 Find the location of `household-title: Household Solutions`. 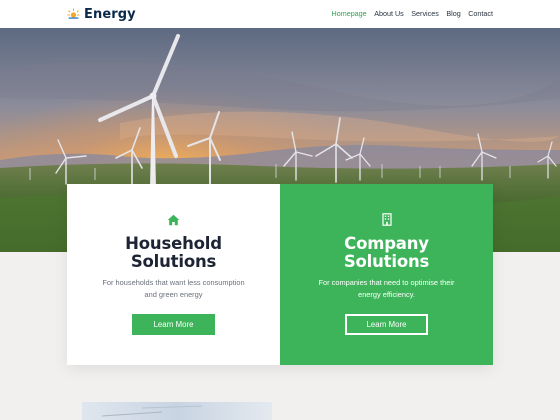

household-title: Household Solutions is located at coordinates (173, 252).